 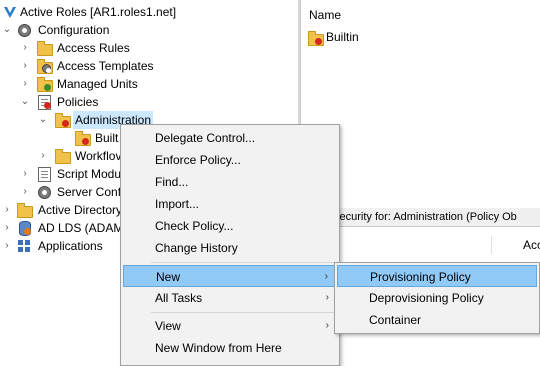 What do you see at coordinates (24, 210) in the screenshot?
I see `active-directory-icon` at bounding box center [24, 210].